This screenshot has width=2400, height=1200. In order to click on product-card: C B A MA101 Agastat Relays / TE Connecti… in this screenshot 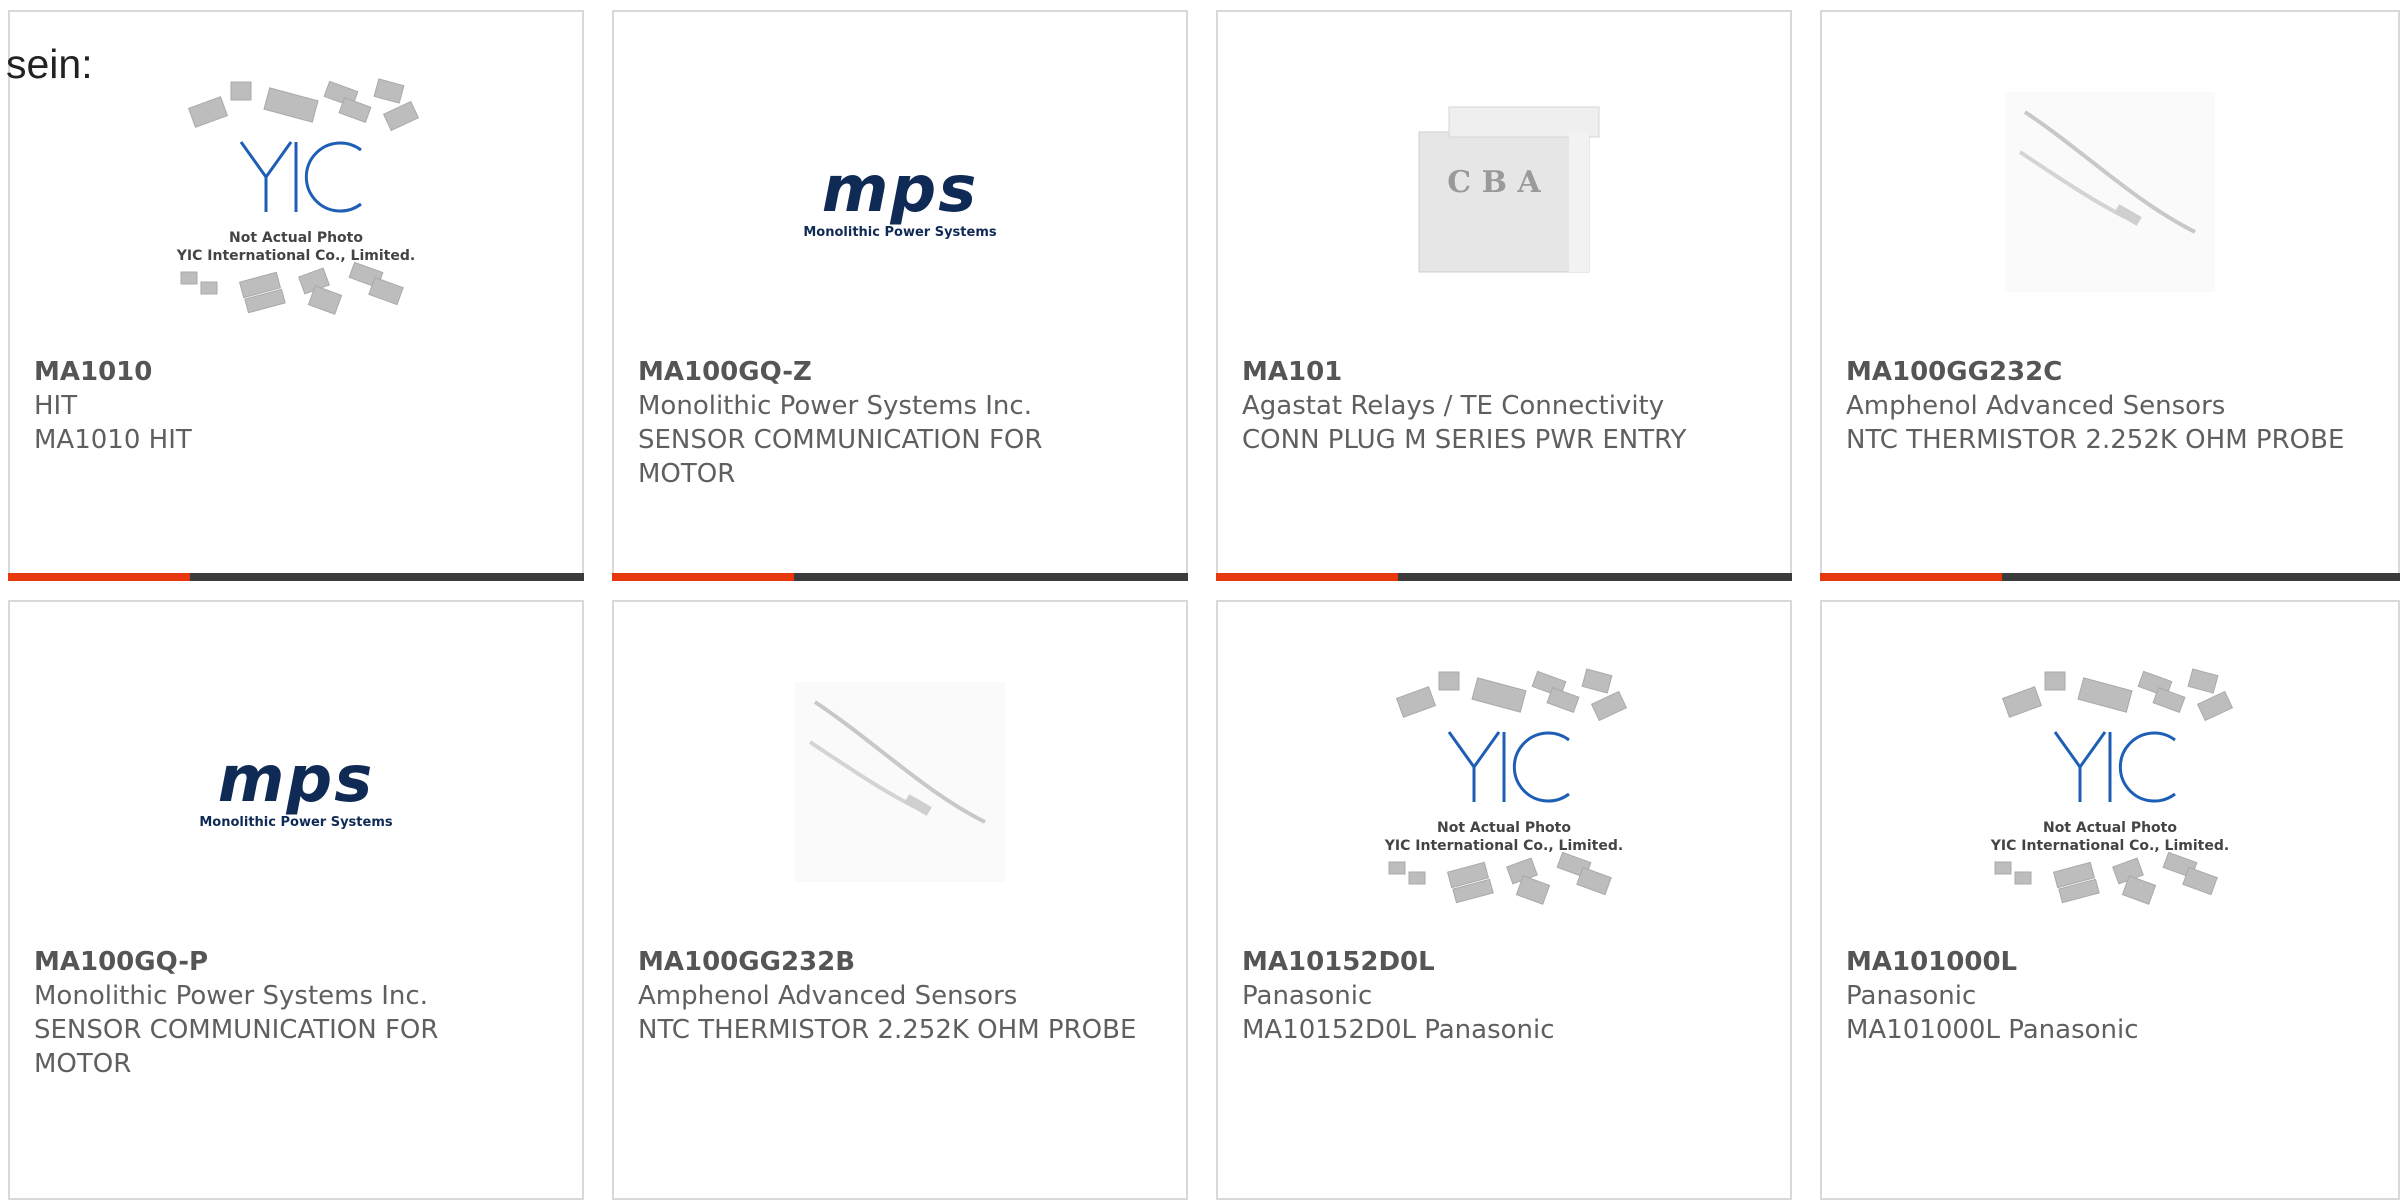, I will do `click(1504, 295)`.